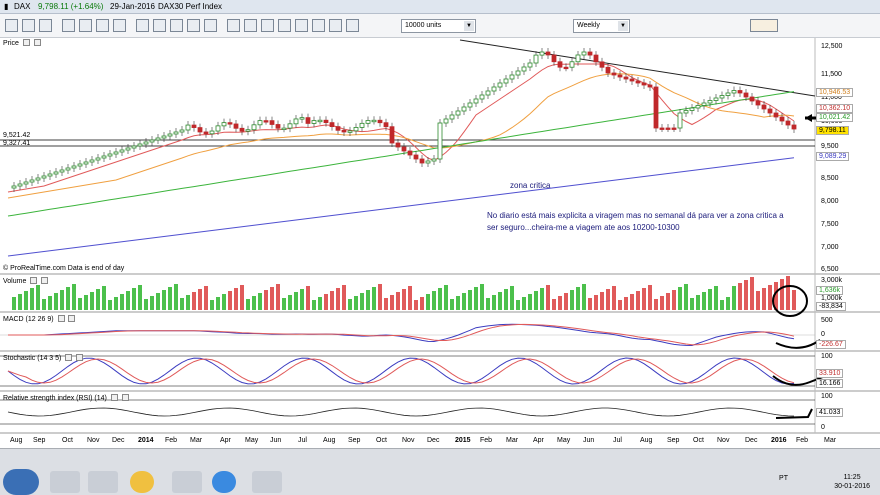 This screenshot has width=880, height=495. What do you see at coordinates (267, 482) in the screenshot?
I see `paint-icon` at bounding box center [267, 482].